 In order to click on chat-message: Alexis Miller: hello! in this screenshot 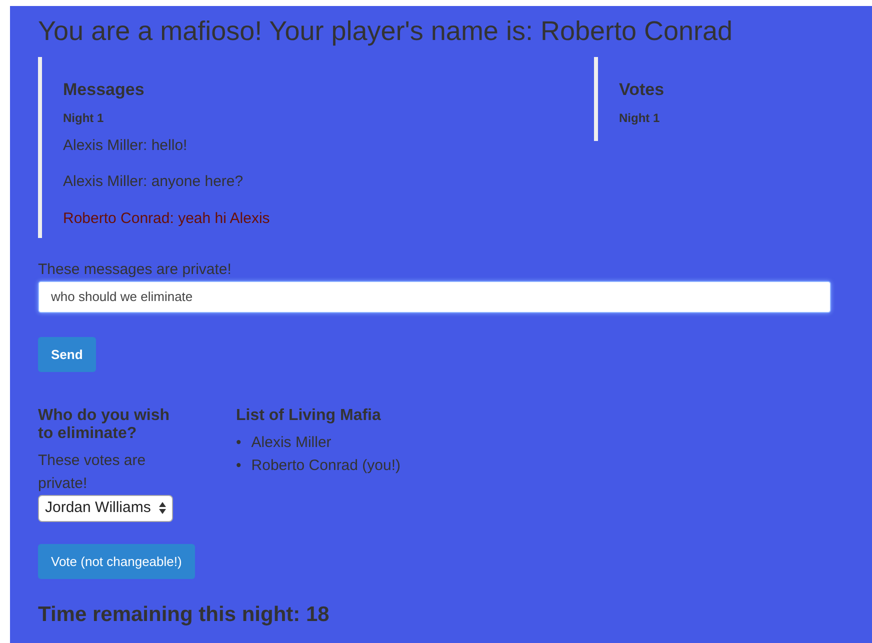, I will do `click(125, 146)`.